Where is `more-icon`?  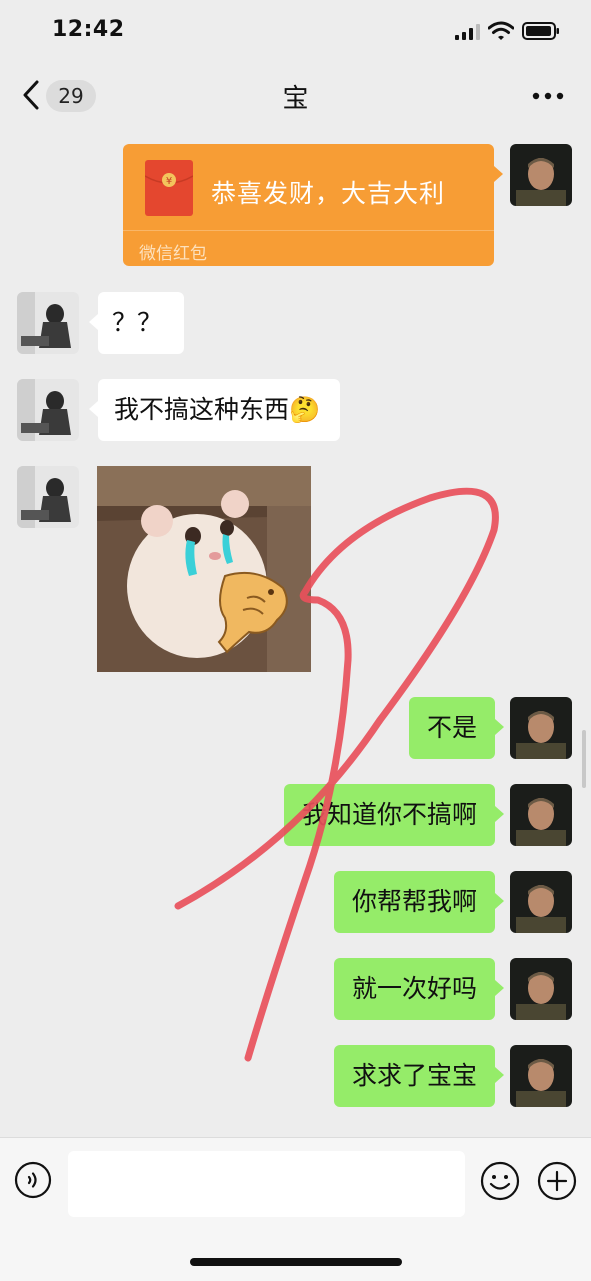
more-icon is located at coordinates (548, 96).